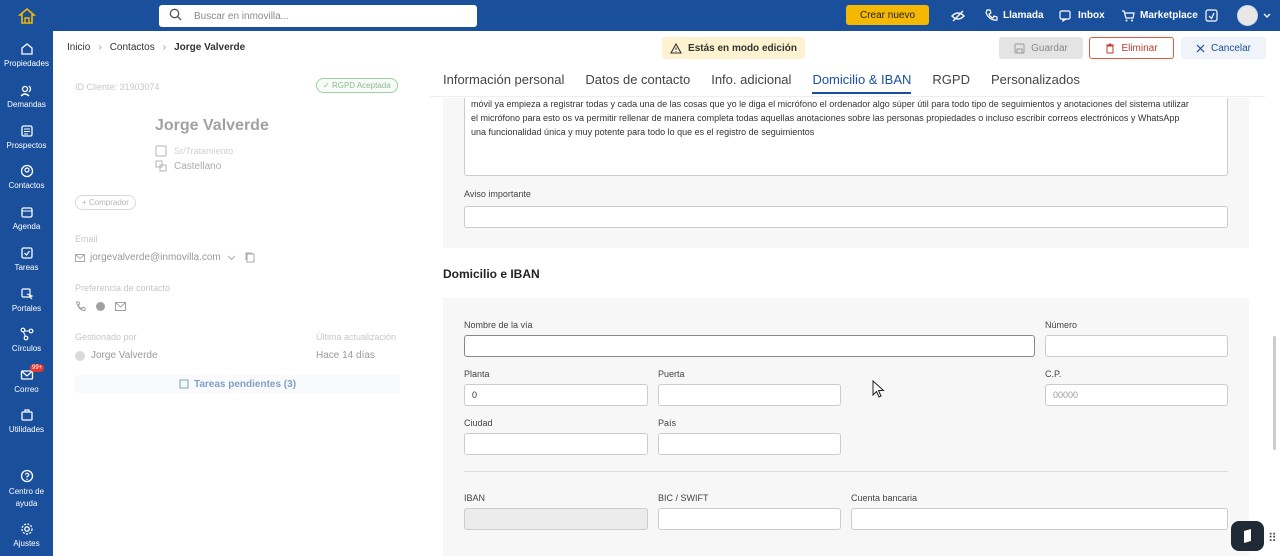 Image resolution: width=1280 pixels, height=556 pixels. What do you see at coordinates (80, 306) in the screenshot?
I see `phone-icon` at bounding box center [80, 306].